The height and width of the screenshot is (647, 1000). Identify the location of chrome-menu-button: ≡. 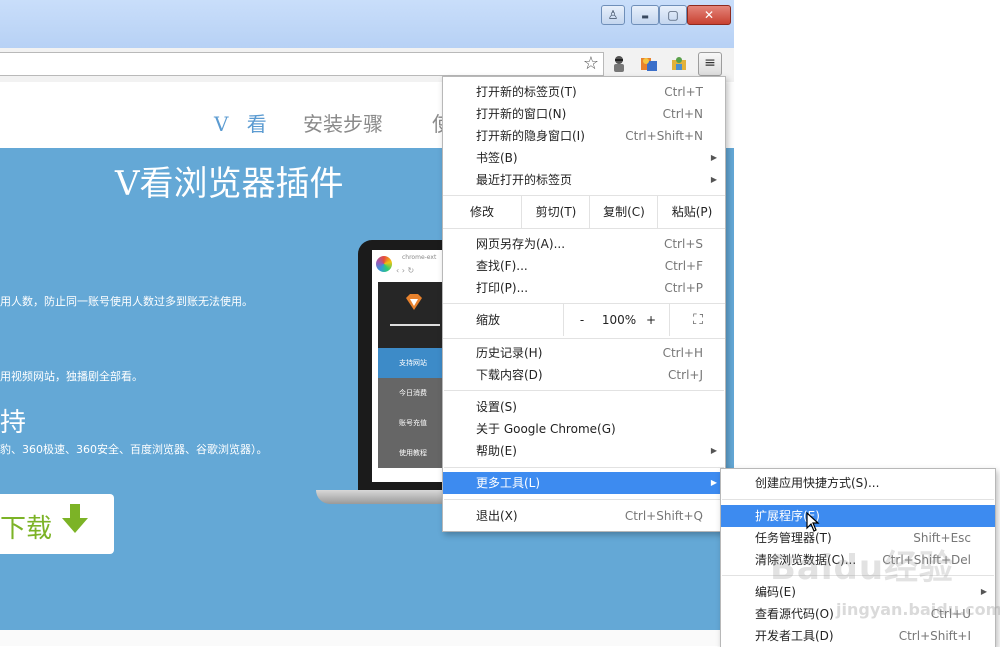
(710, 64).